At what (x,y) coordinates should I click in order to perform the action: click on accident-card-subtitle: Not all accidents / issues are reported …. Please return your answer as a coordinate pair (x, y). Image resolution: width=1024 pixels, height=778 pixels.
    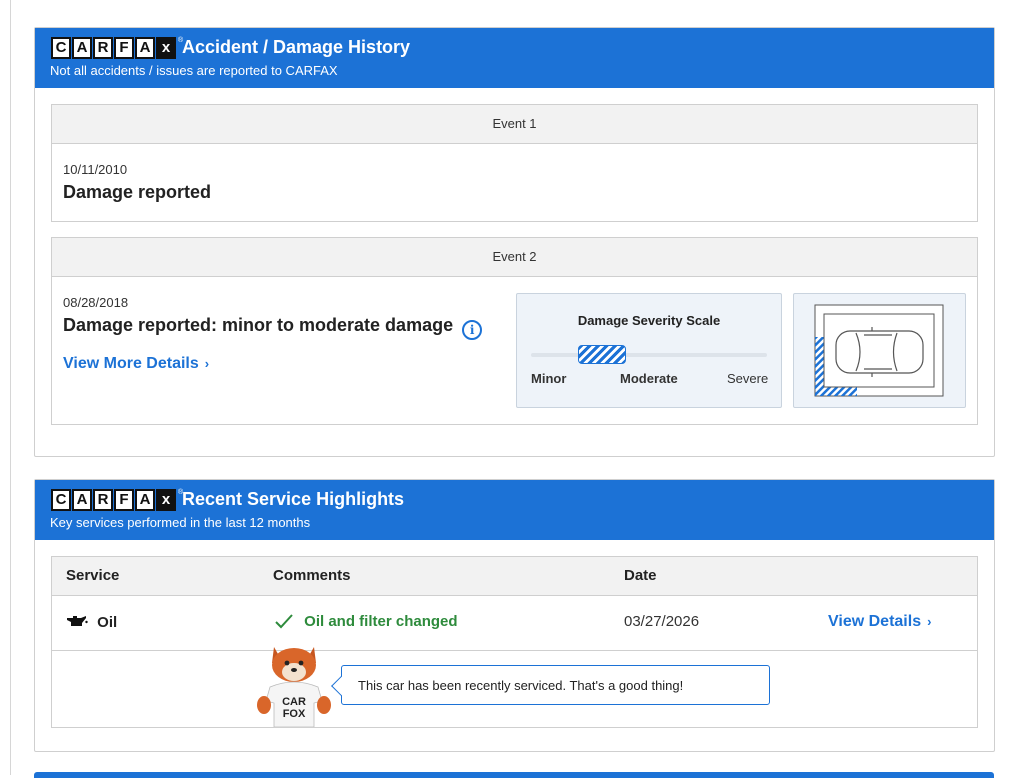
    Looking at the image, I should click on (194, 70).